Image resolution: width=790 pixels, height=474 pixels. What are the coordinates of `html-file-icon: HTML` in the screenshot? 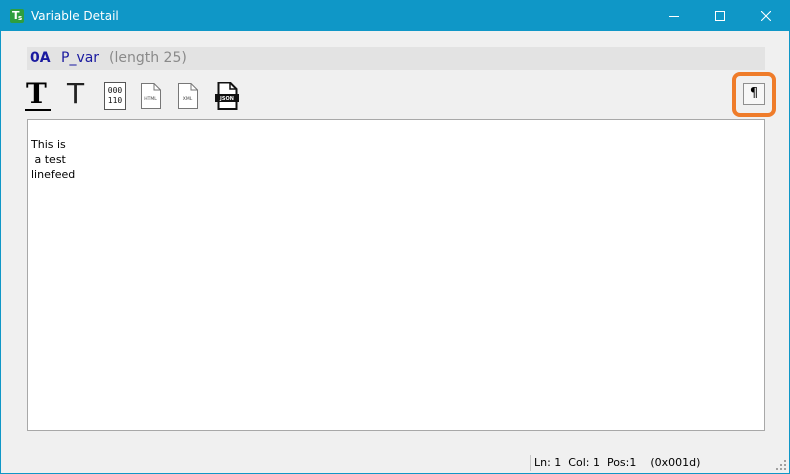 It's located at (151, 96).